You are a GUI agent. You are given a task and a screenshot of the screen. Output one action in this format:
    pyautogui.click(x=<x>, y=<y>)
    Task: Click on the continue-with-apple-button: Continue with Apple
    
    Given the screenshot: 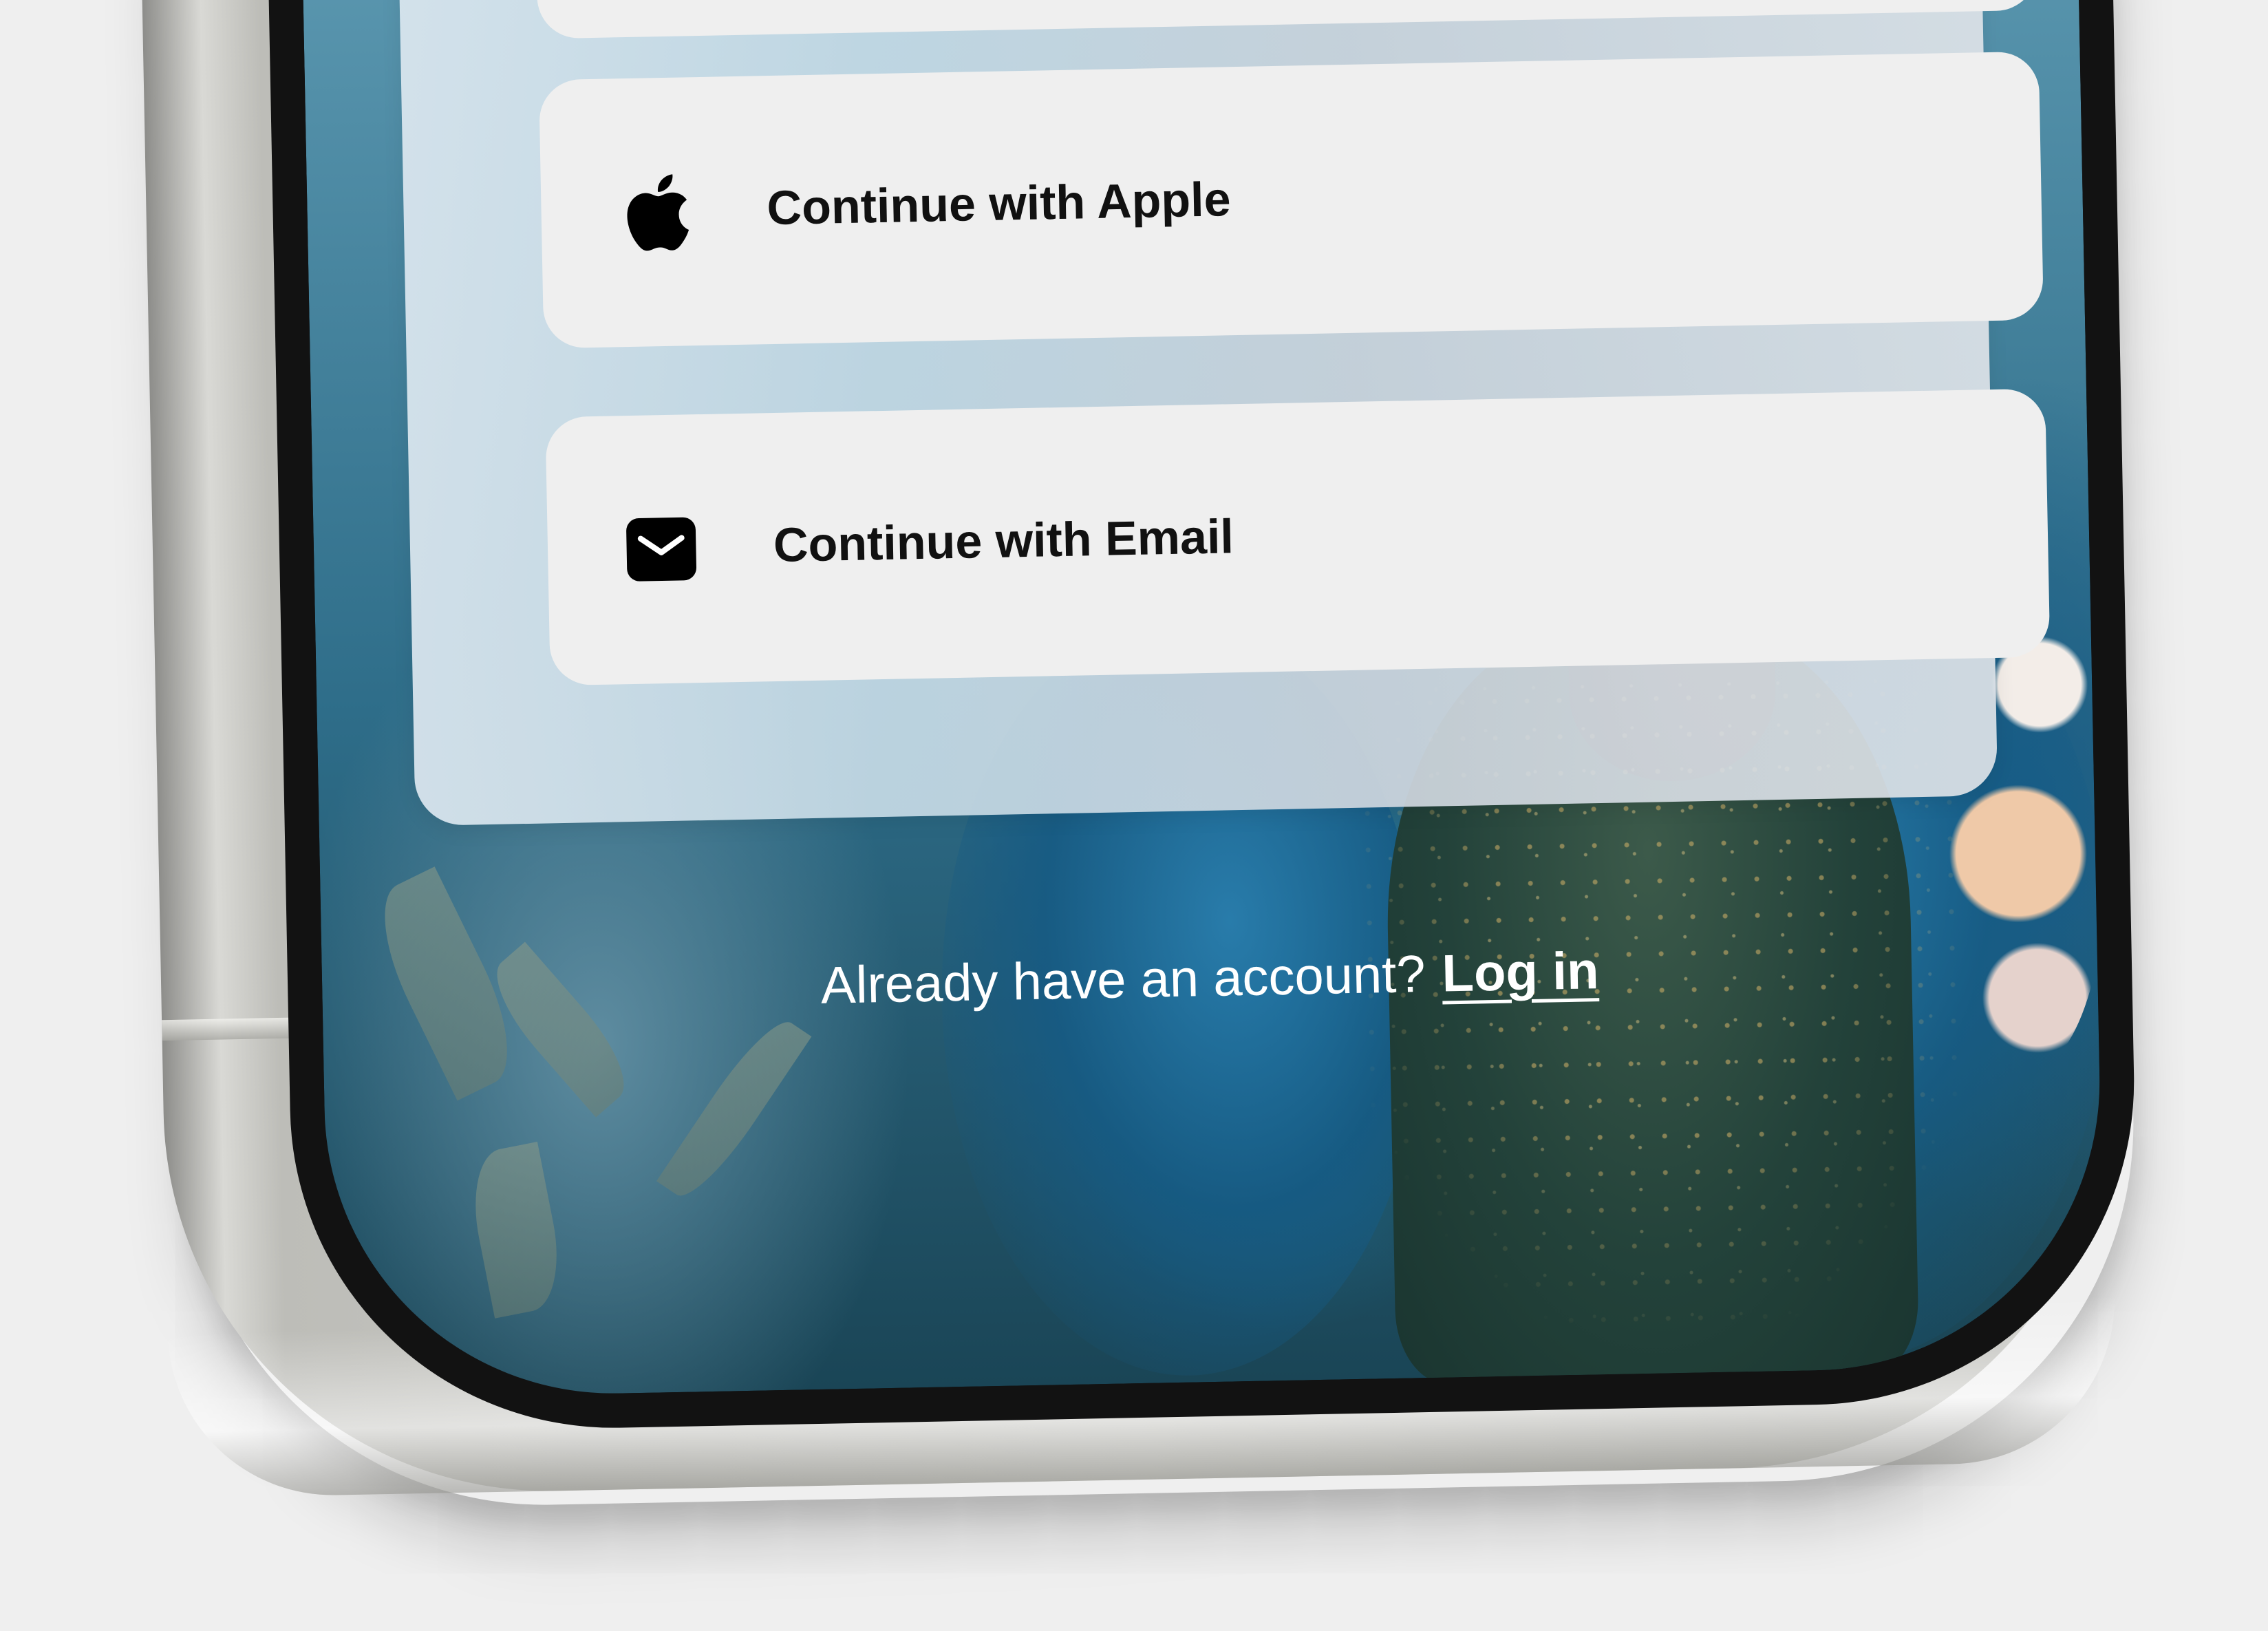 What is the action you would take?
    pyautogui.click(x=1291, y=200)
    